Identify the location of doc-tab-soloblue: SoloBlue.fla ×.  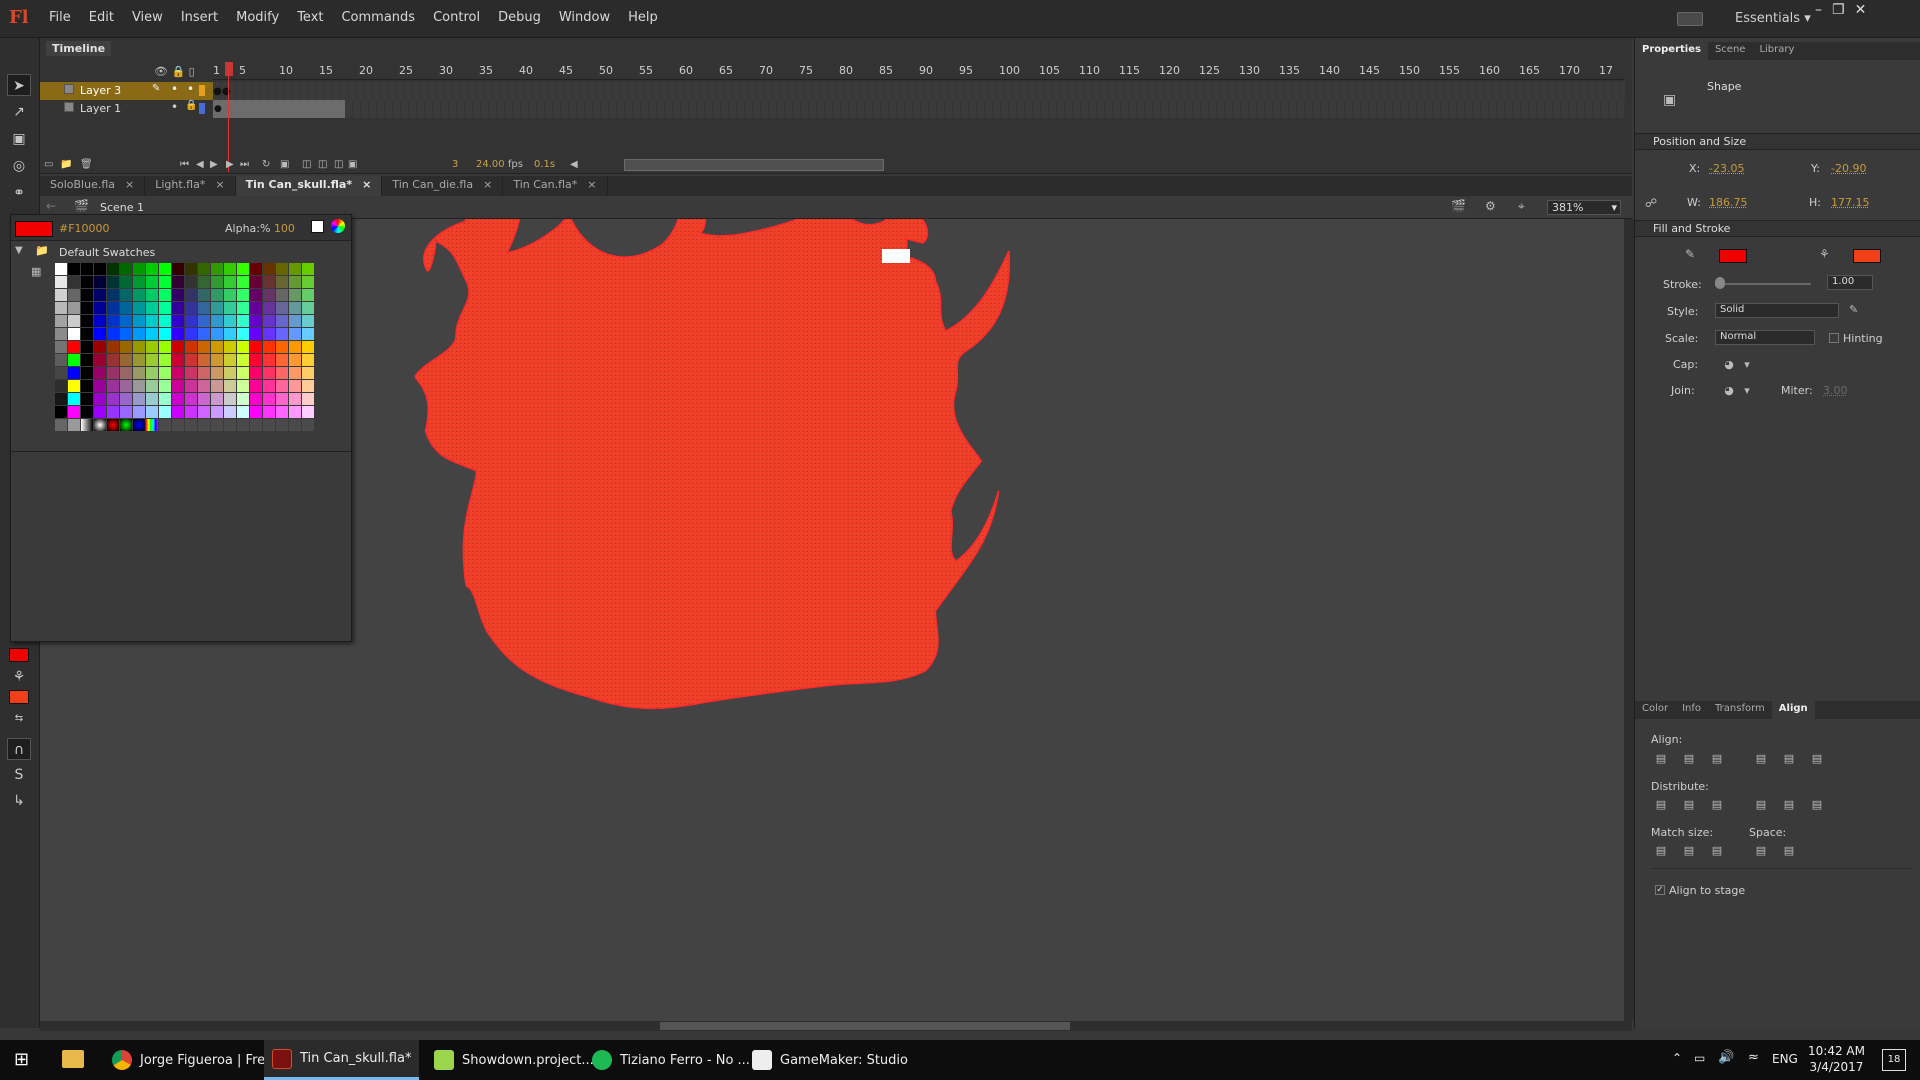
(93, 186).